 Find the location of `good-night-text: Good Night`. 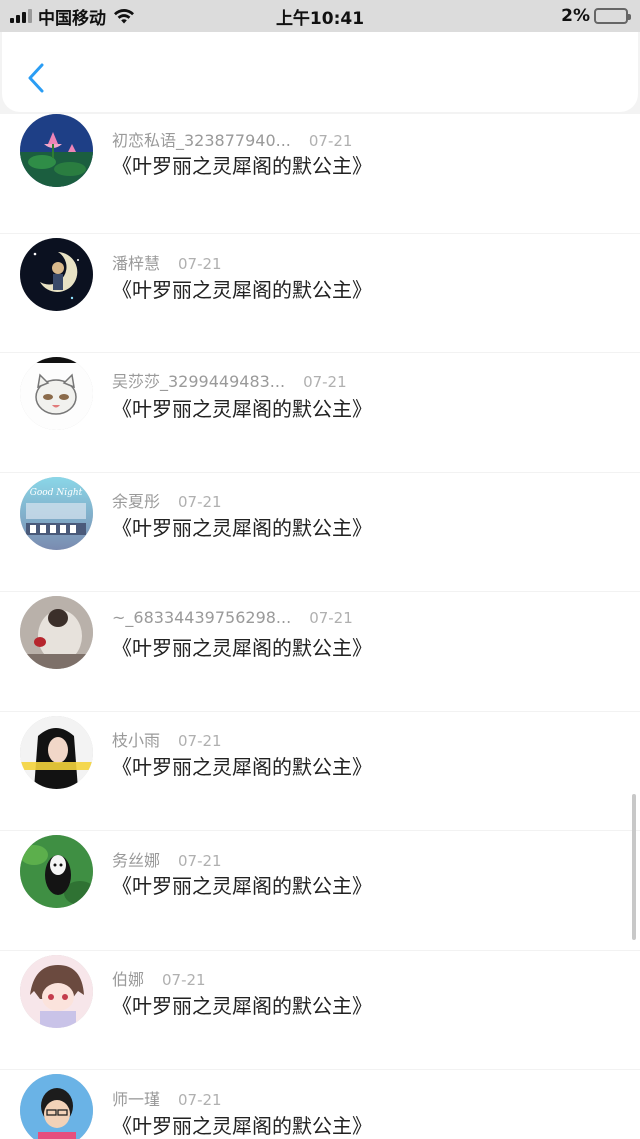

good-night-text: Good Night is located at coordinates (56, 493).